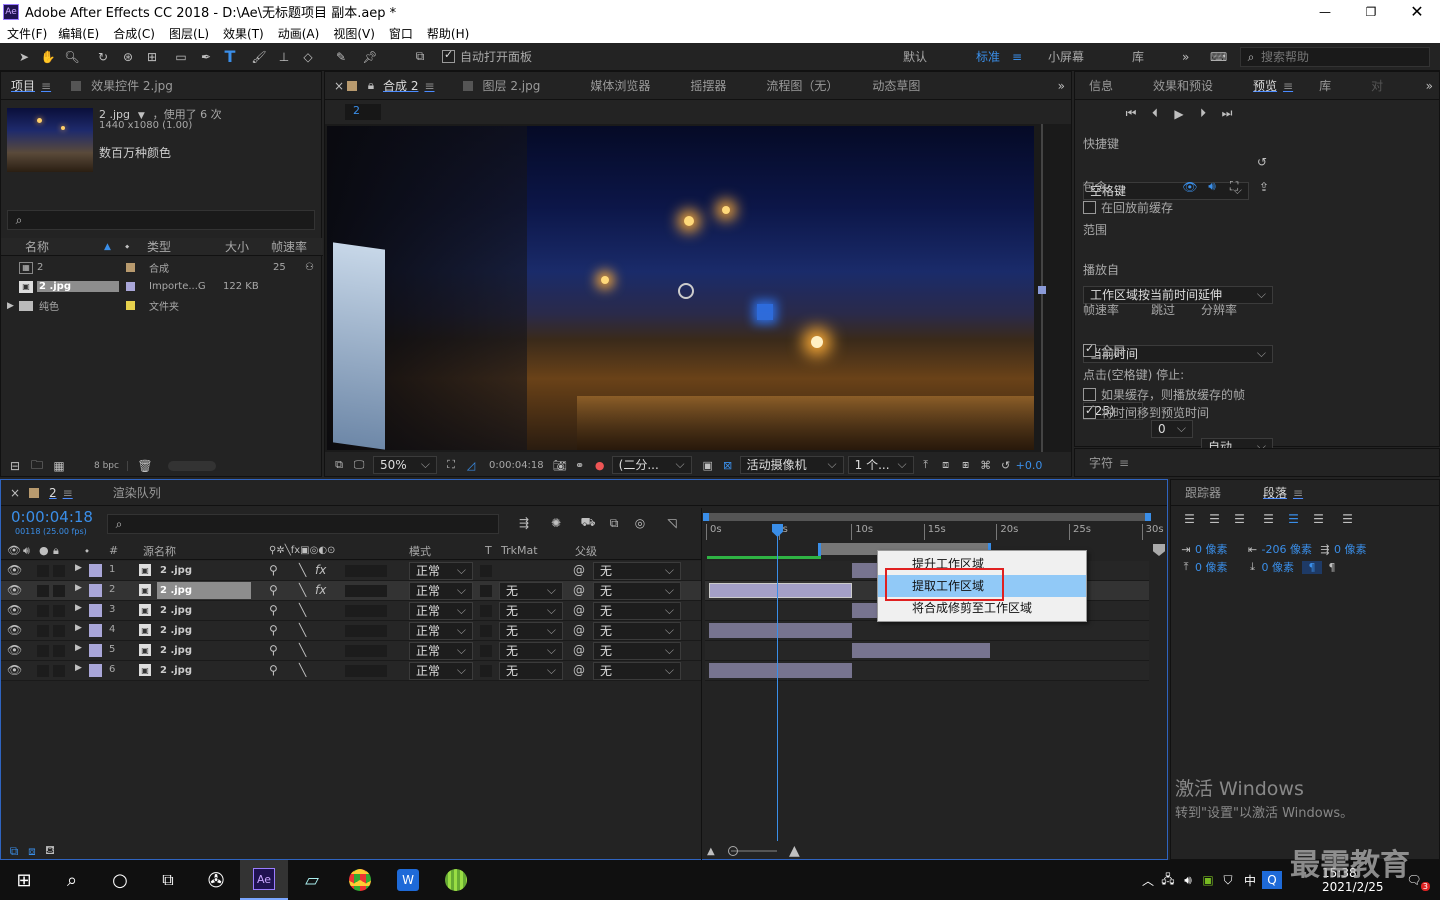 The width and height of the screenshot is (1440, 900). What do you see at coordinates (1278, 567) in the screenshot?
I see `space-after-value: 0 像素` at bounding box center [1278, 567].